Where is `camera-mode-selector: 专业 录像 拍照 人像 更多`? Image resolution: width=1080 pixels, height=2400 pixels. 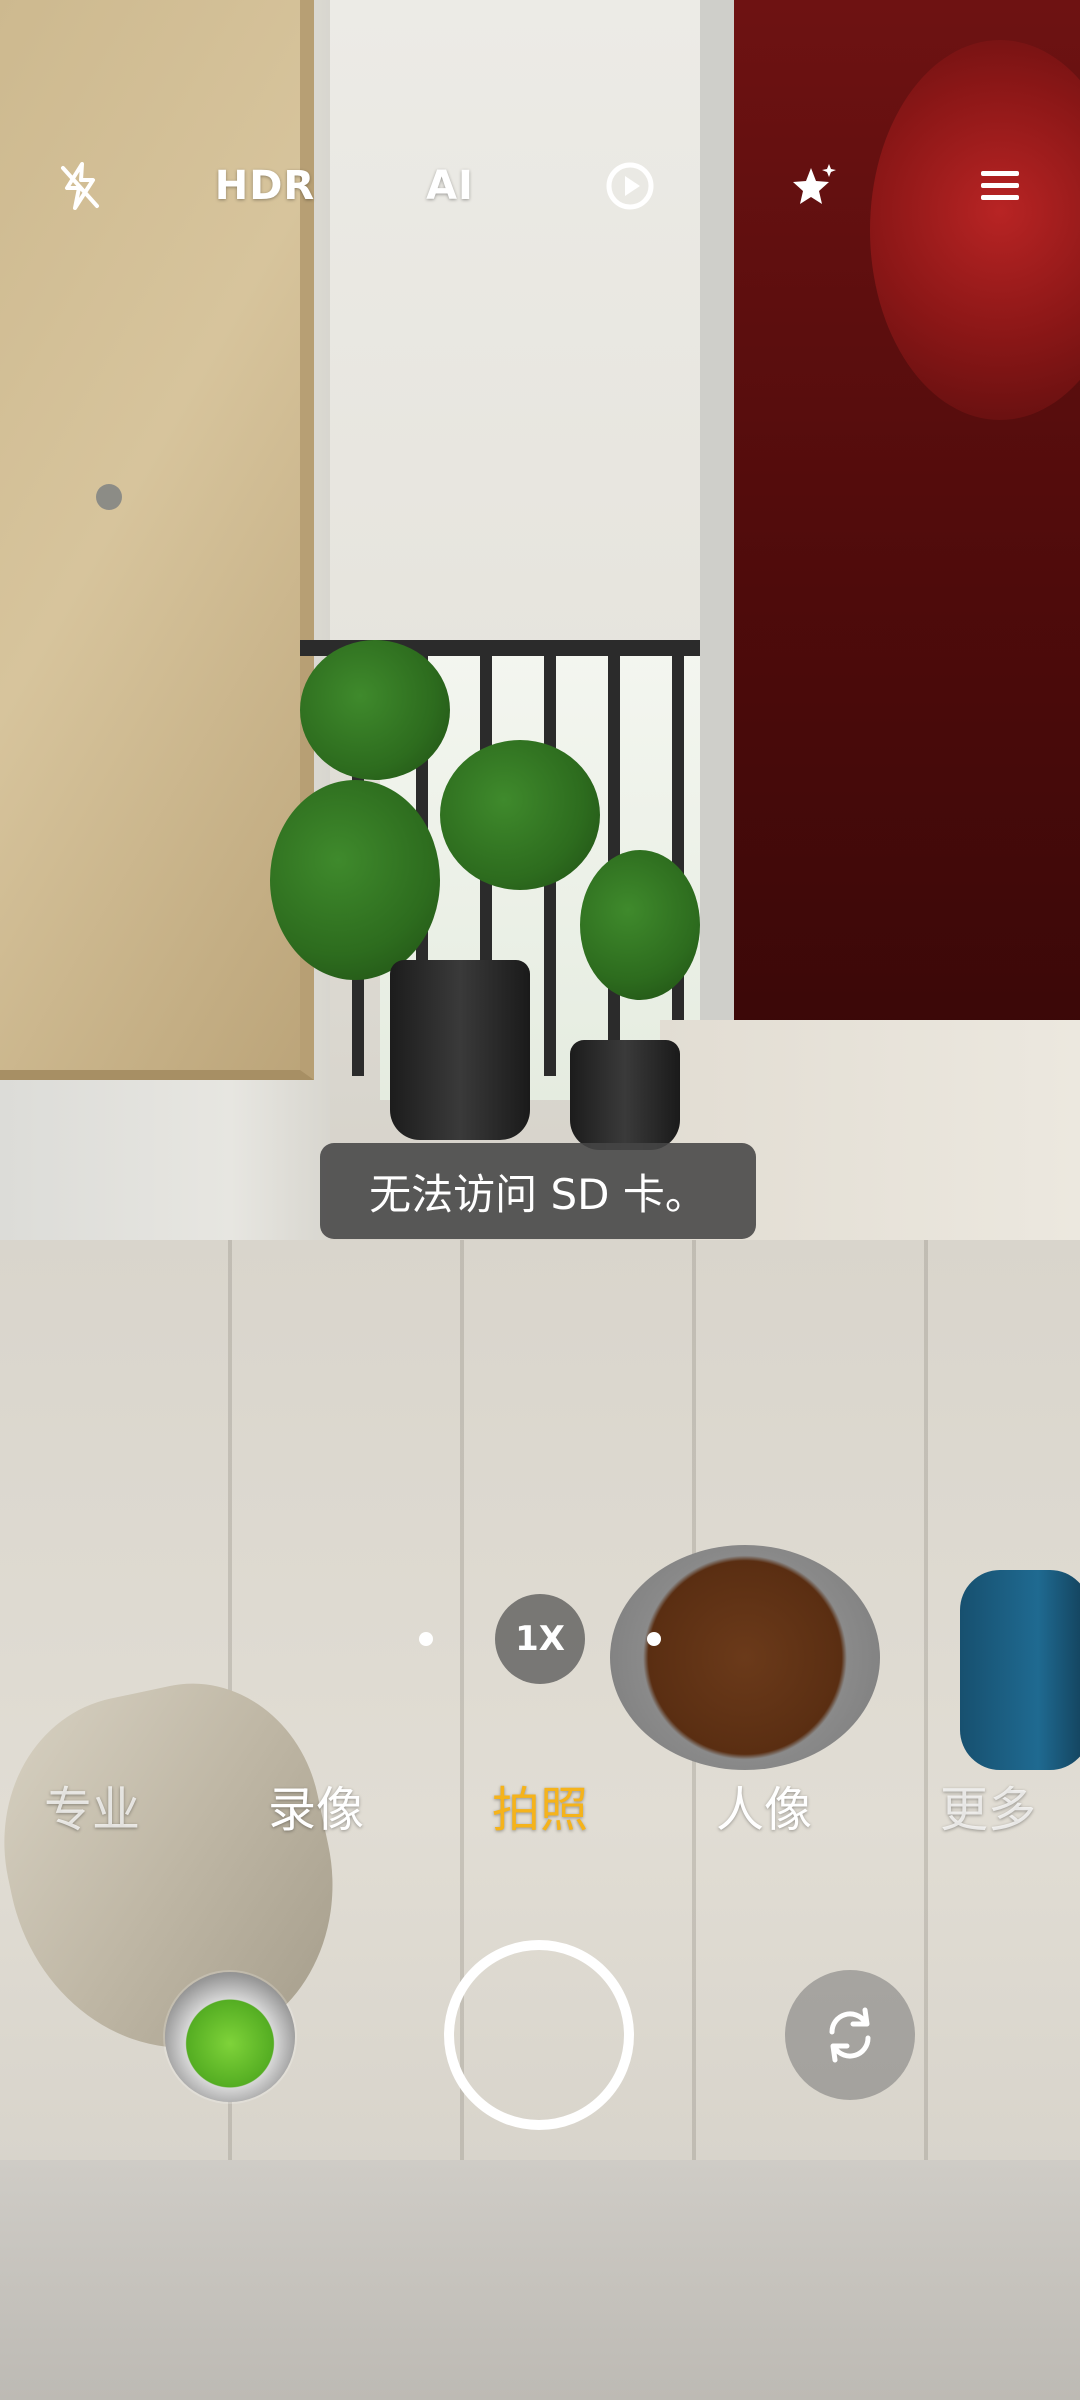 camera-mode-selector: 专业 录像 拍照 人像 更多 is located at coordinates (540, 1805).